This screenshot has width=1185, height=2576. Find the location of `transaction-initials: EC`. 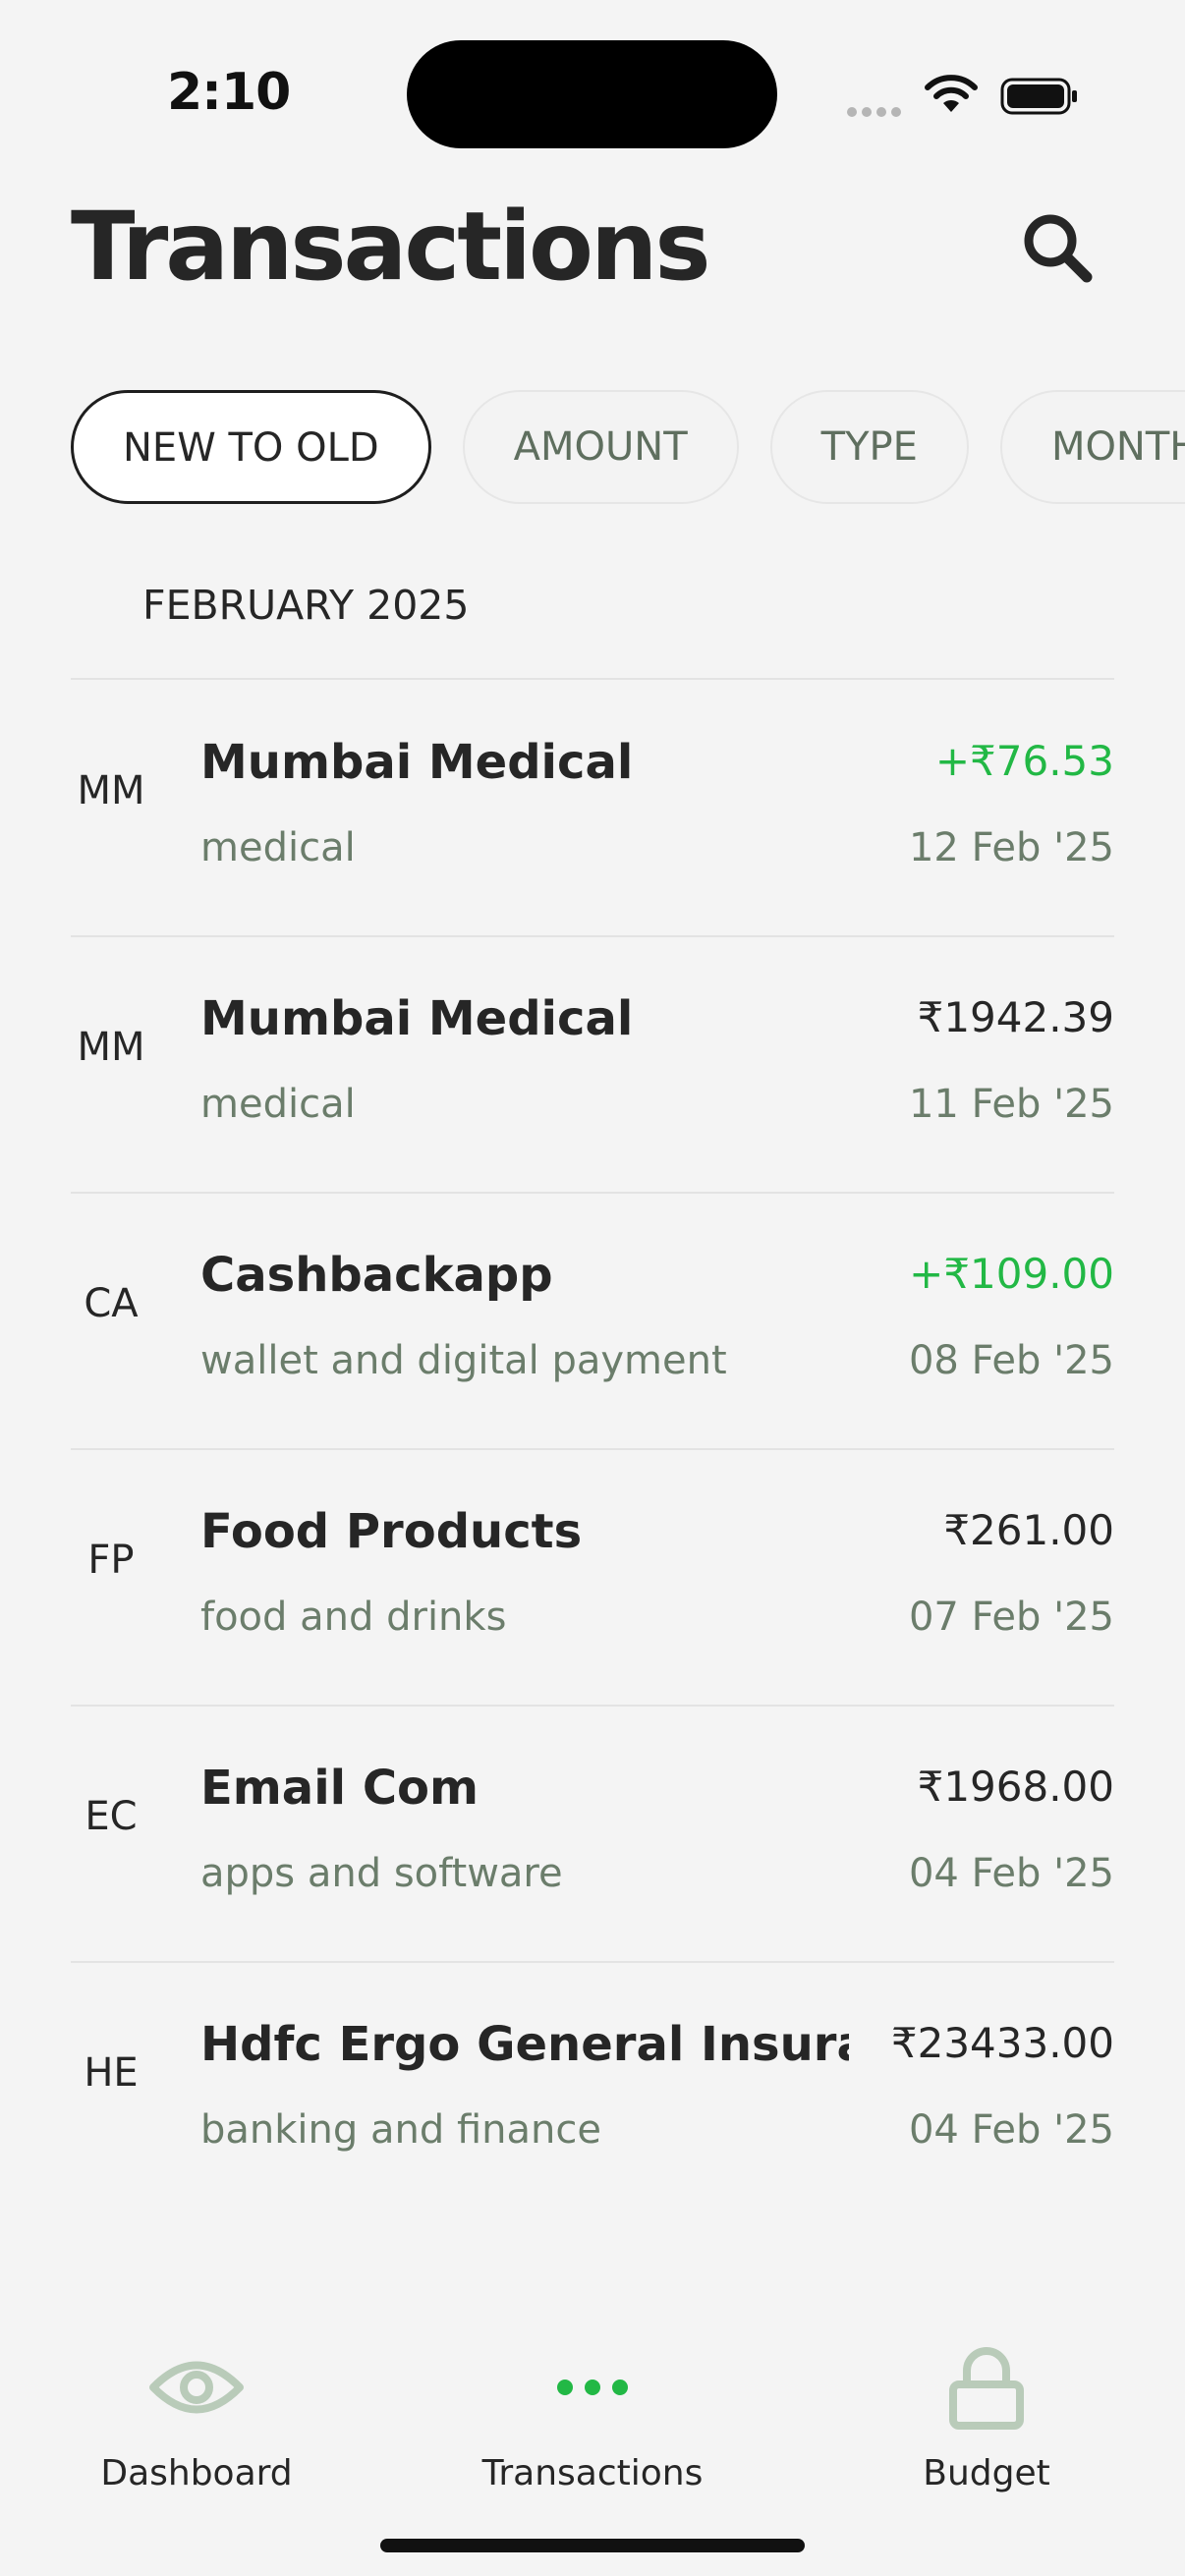

transaction-initials: EC is located at coordinates (112, 1816).